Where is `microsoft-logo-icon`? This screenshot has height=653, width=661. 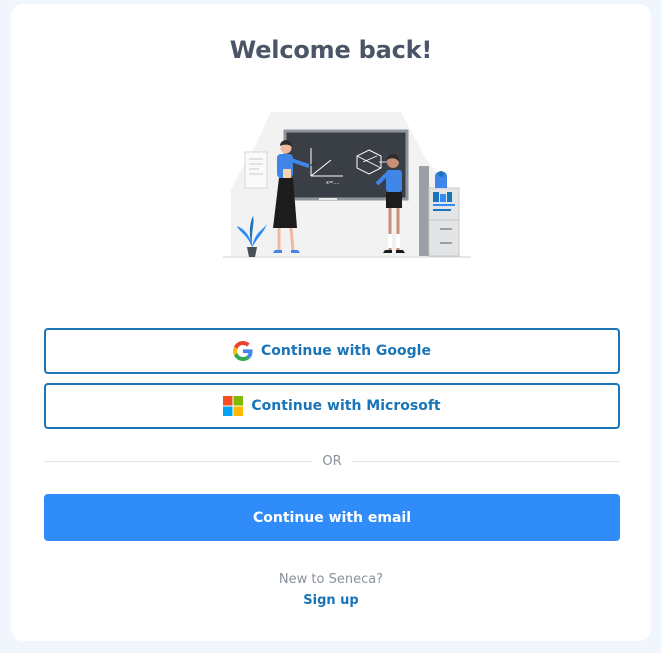
microsoft-logo-icon is located at coordinates (233, 406).